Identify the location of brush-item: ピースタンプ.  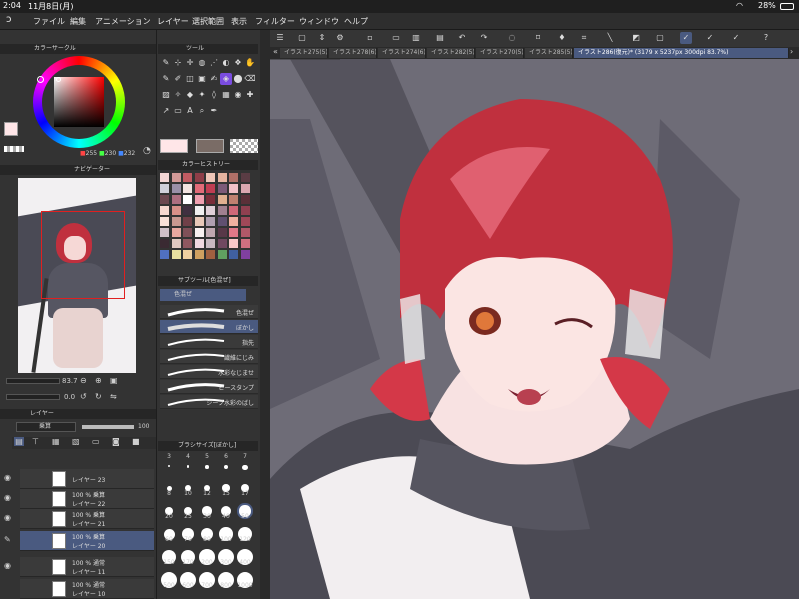
(209, 387).